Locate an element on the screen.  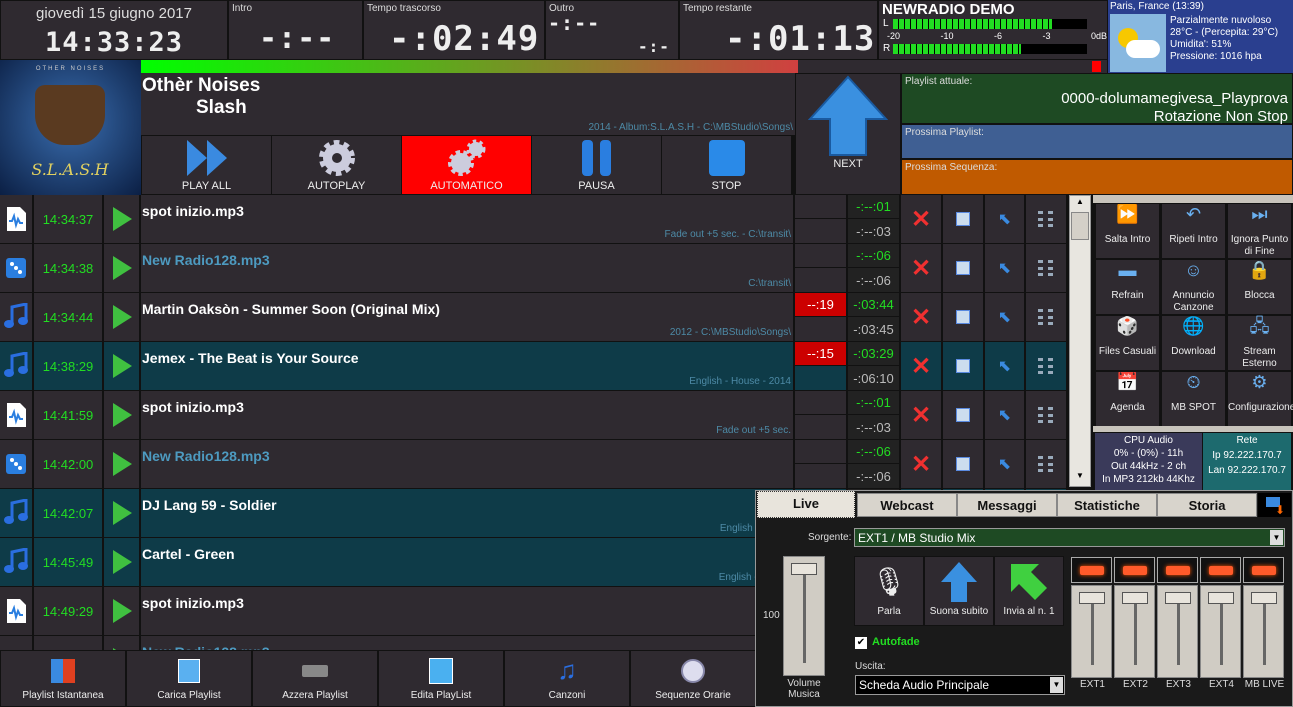
action-agenda-button: 📅 Agenda is located at coordinates (1127, 399).